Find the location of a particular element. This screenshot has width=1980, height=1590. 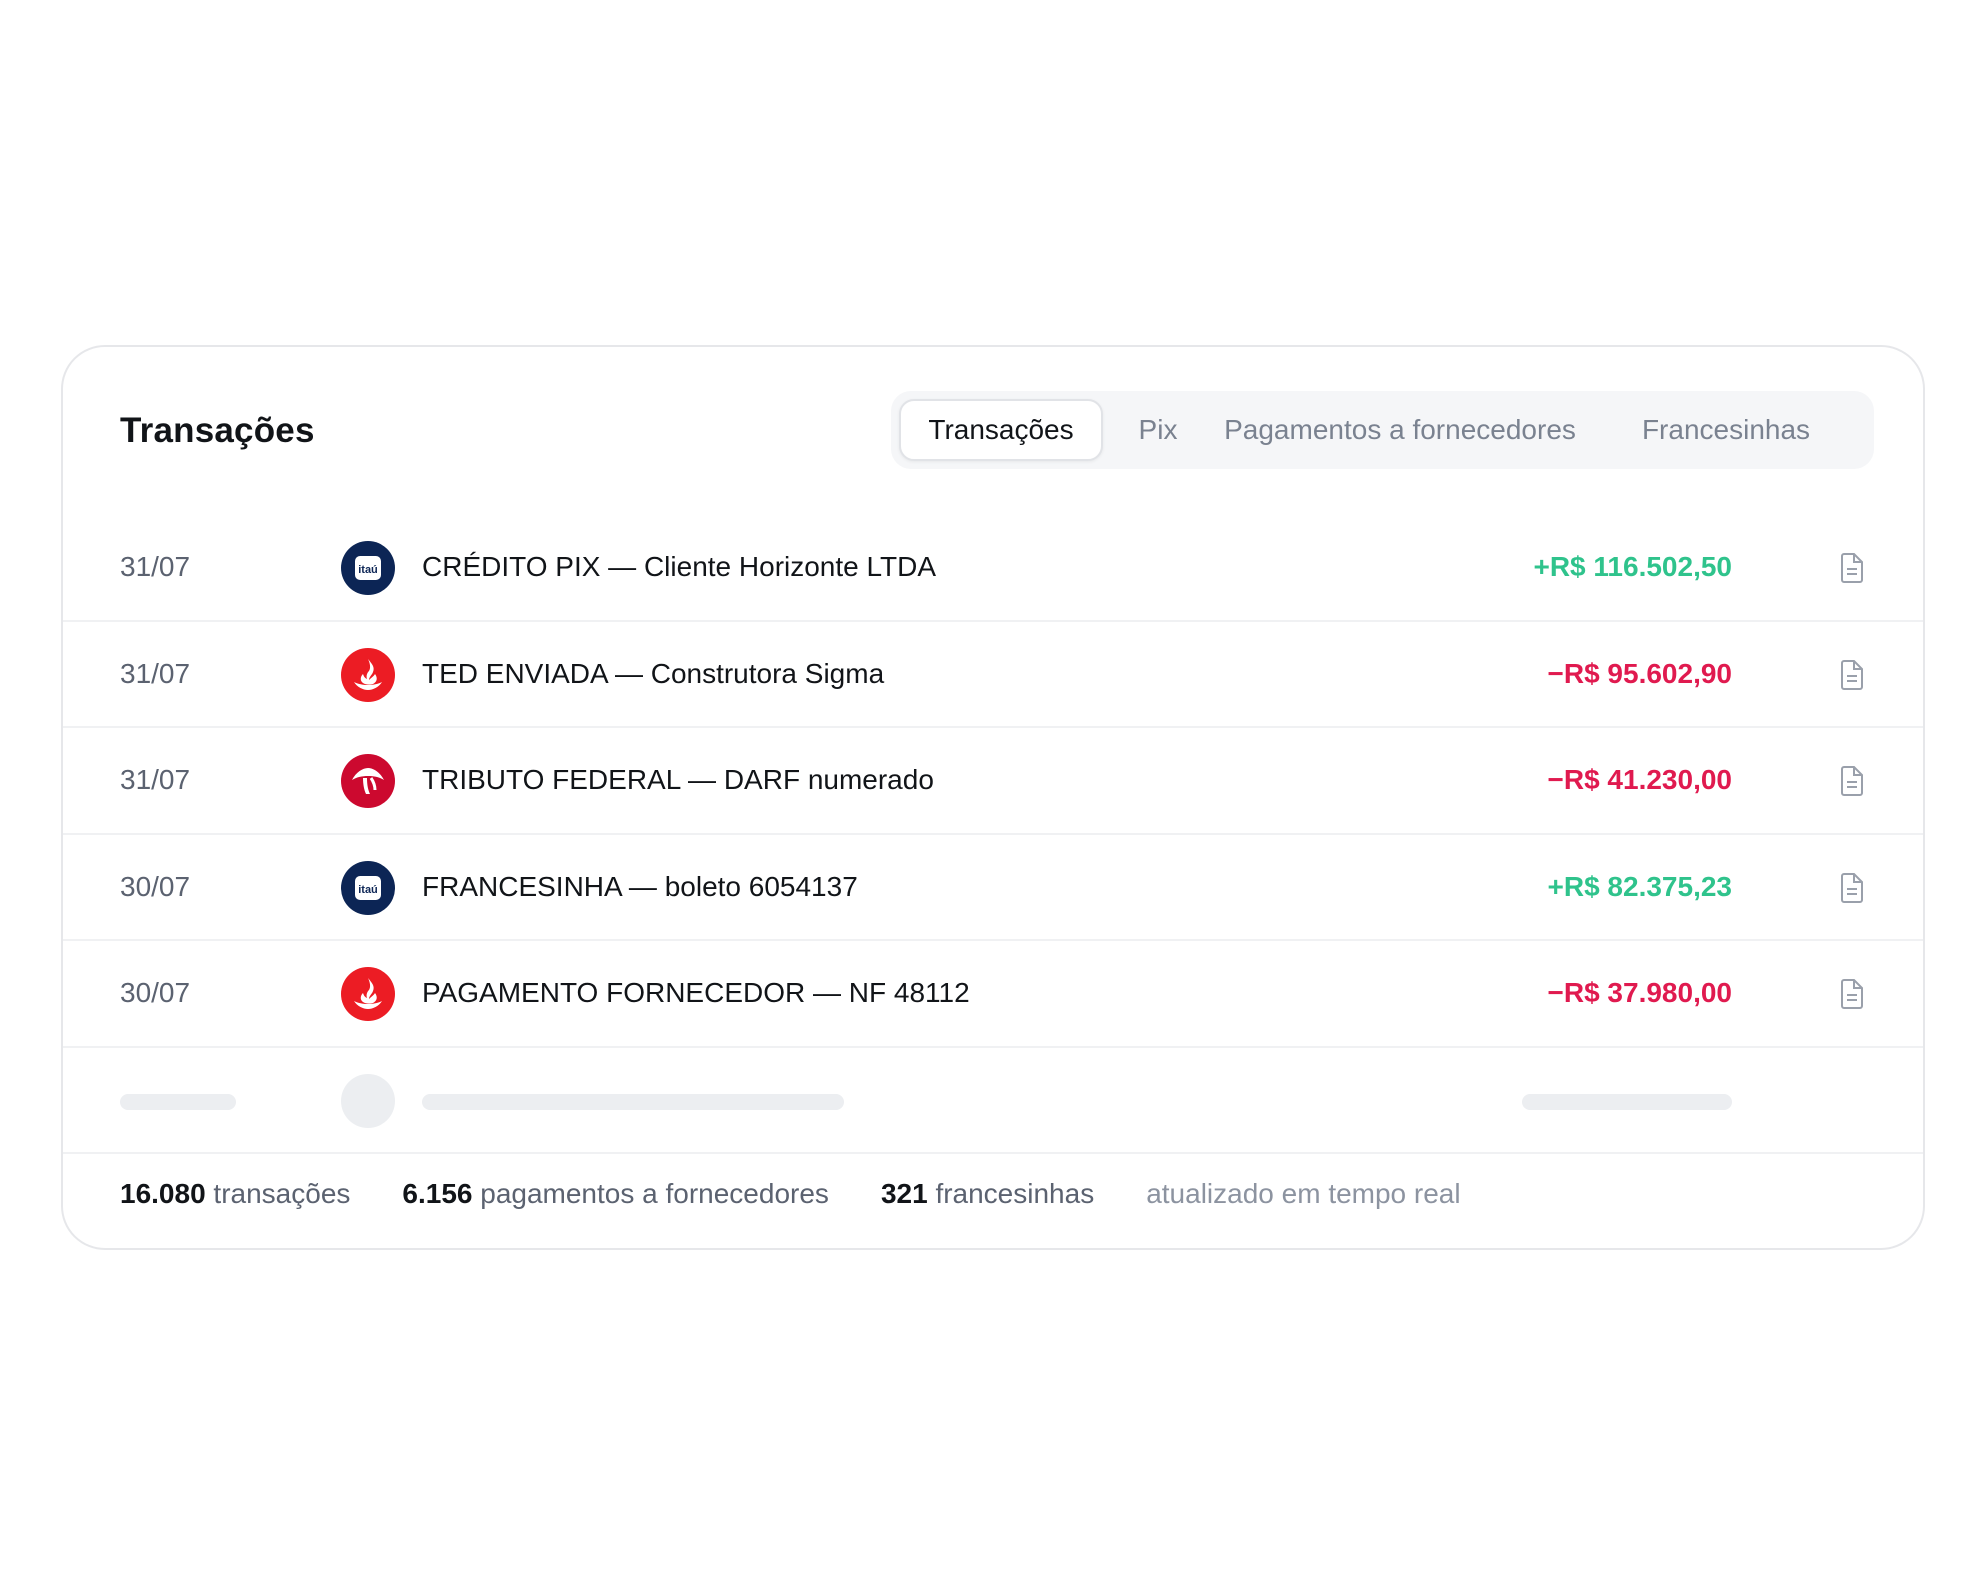

card-title: Transações is located at coordinates (217, 430).